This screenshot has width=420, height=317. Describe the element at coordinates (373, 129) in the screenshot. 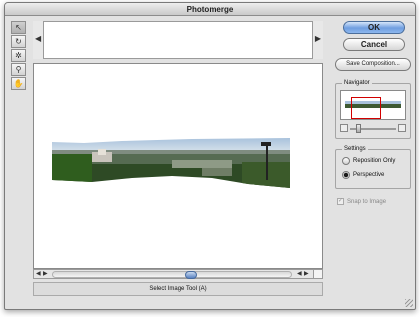

I see `navigator-zoom` at that location.